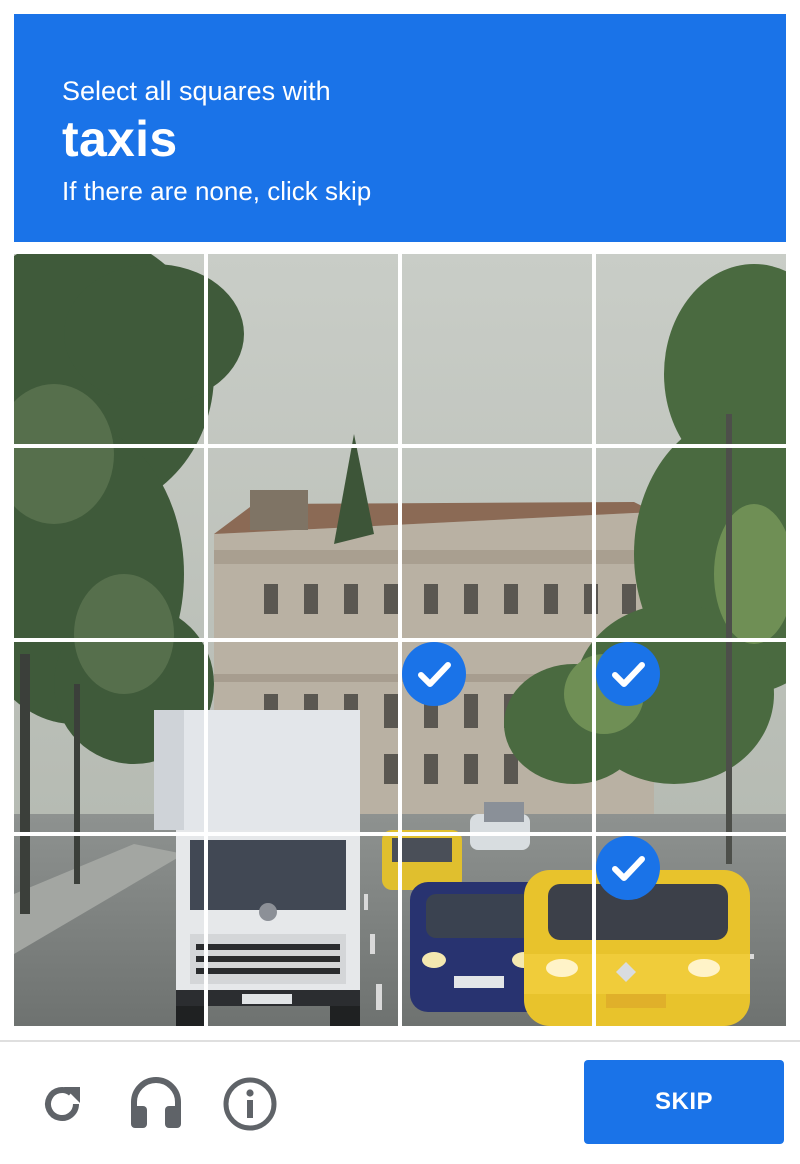 The height and width of the screenshot is (1164, 800). I want to click on grid-tile-r1-c2, so click(497, 543).